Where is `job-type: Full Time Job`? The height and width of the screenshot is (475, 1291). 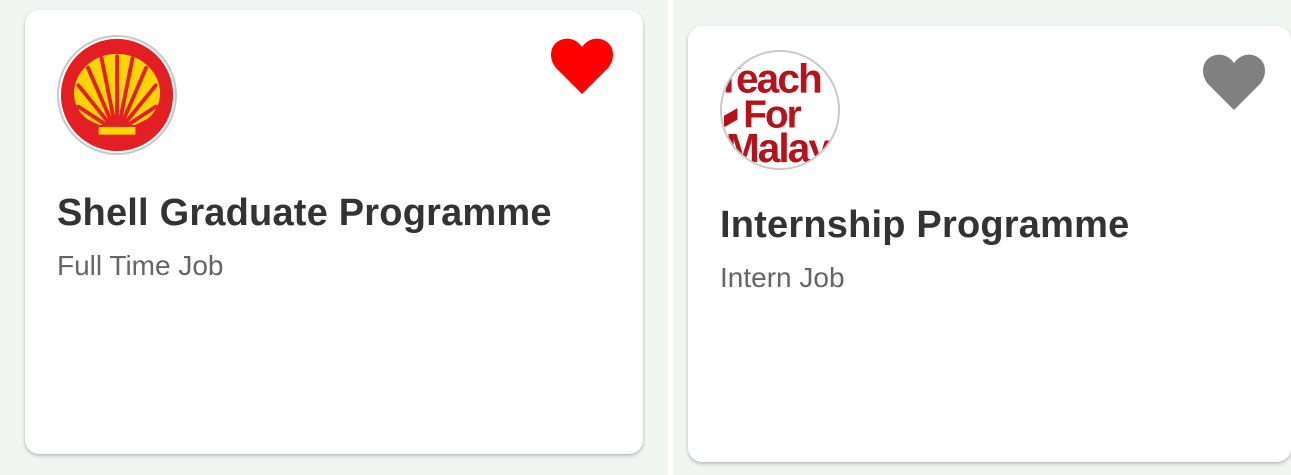 job-type: Full Time Job is located at coordinates (140, 265).